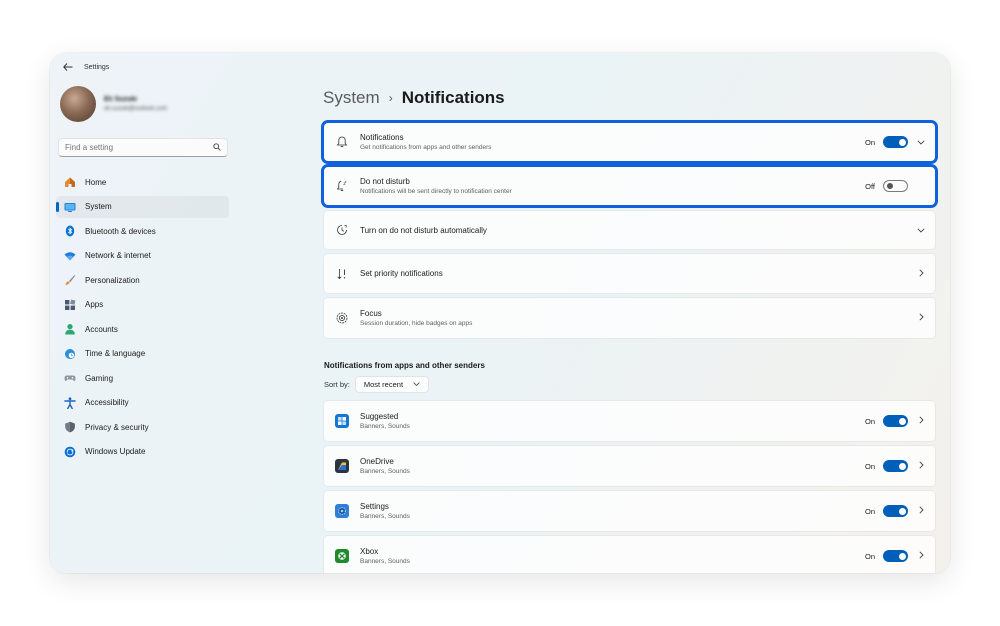 This screenshot has height=626, width=1000. I want to click on sidebar-item-label: Network & internet, so click(118, 255).